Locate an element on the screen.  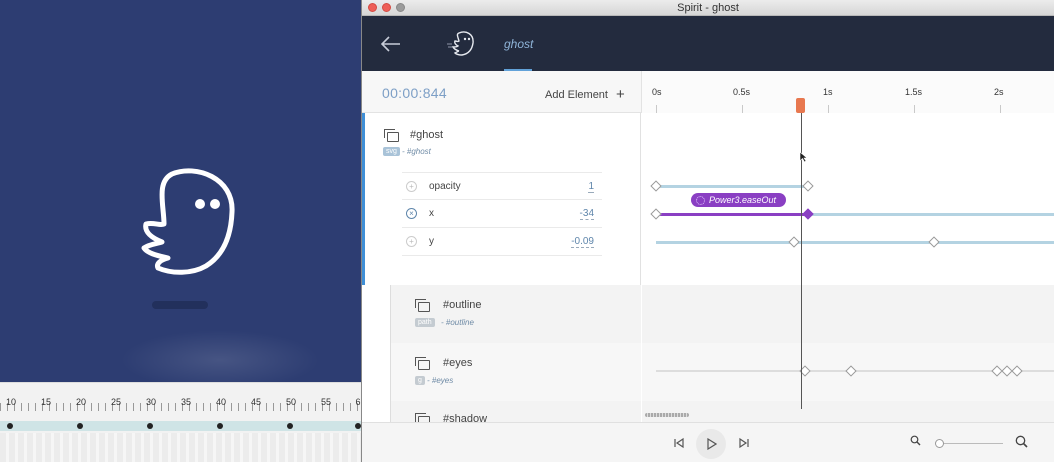
element-type-badge: g is located at coordinates (420, 380).